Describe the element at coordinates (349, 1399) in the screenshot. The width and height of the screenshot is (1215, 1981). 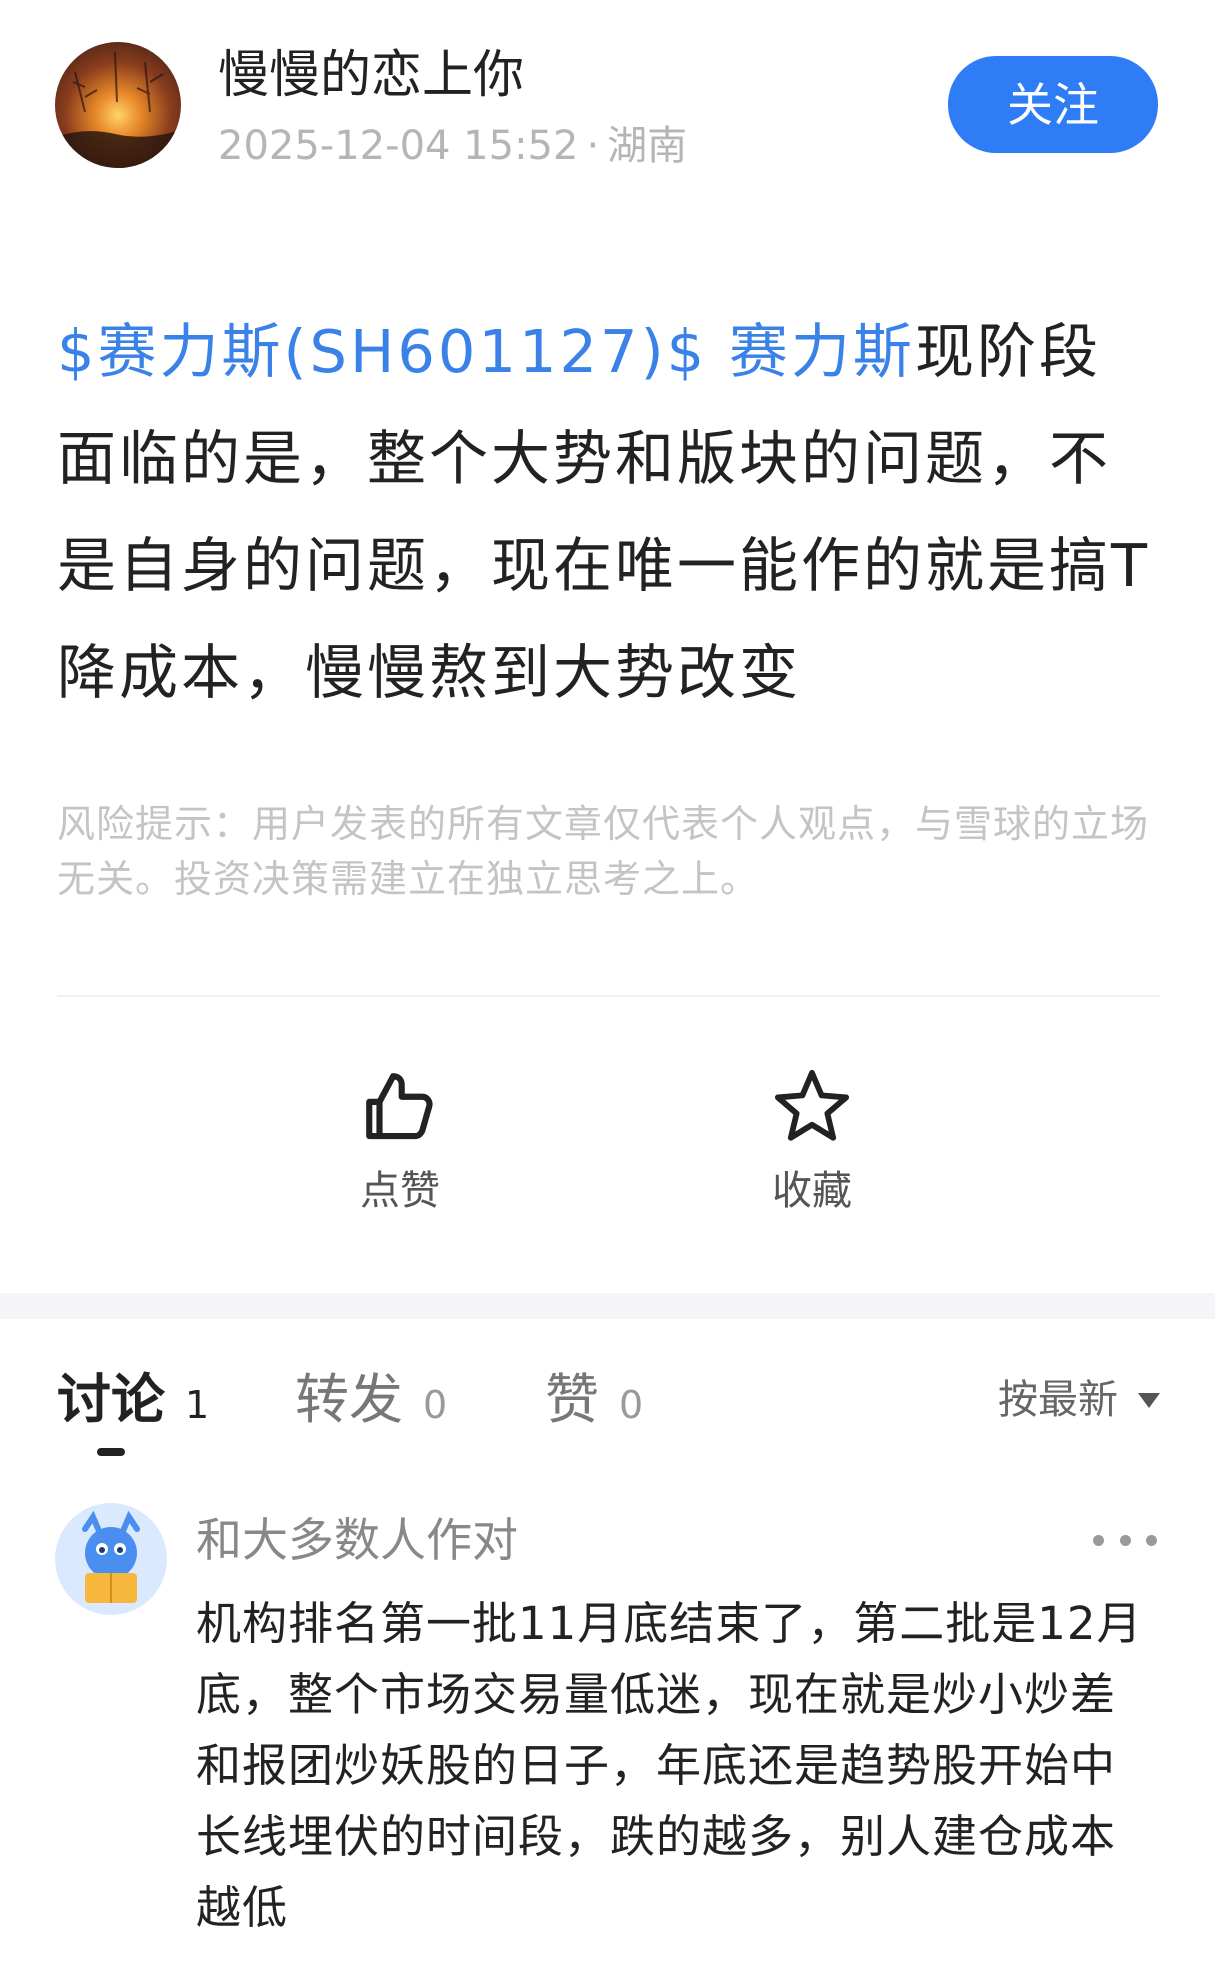
I see `tab-label: 转发` at that location.